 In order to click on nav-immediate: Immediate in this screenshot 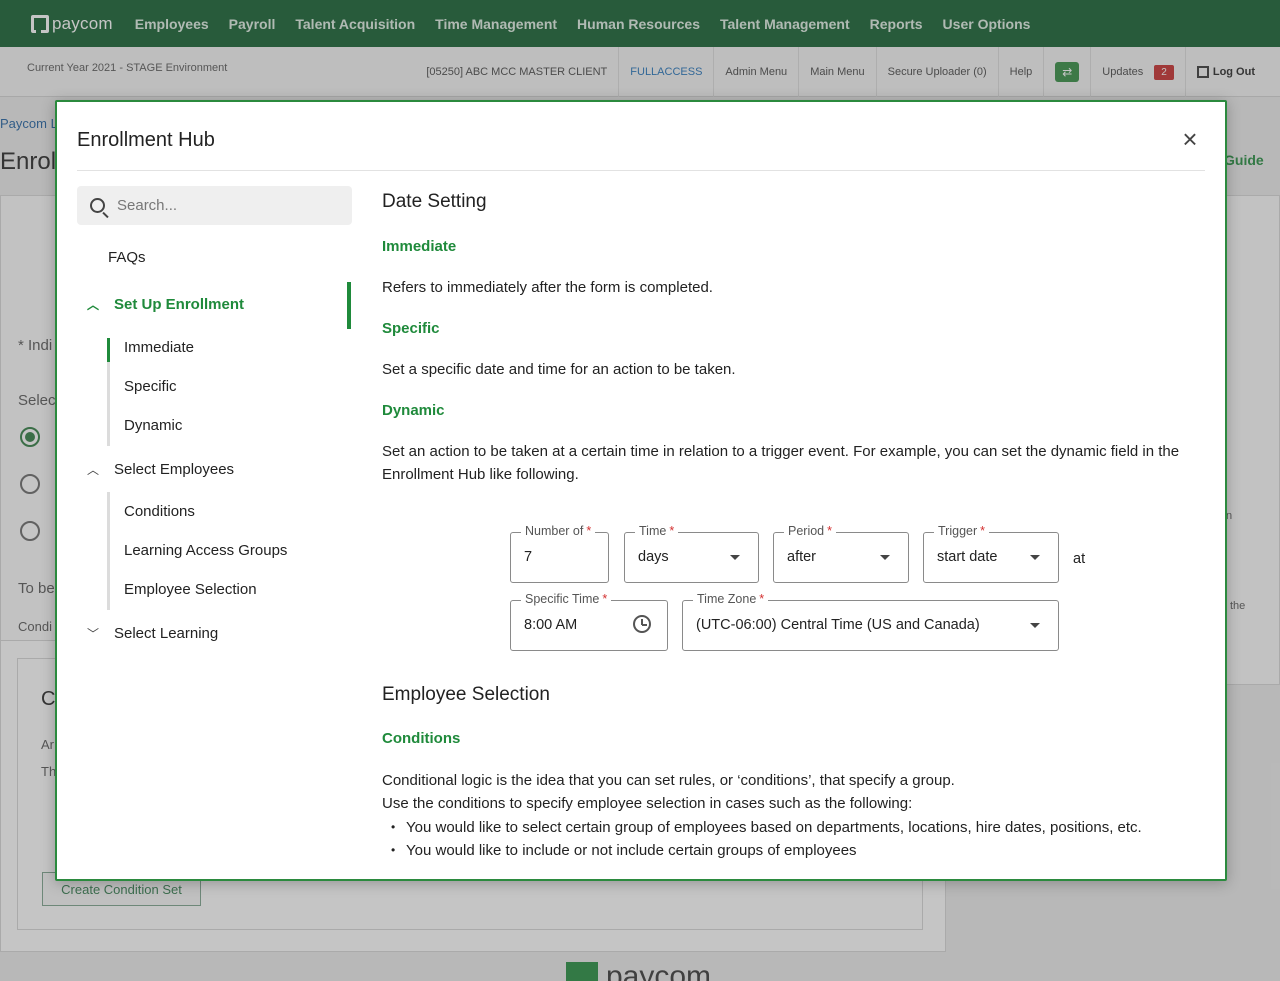, I will do `click(159, 347)`.